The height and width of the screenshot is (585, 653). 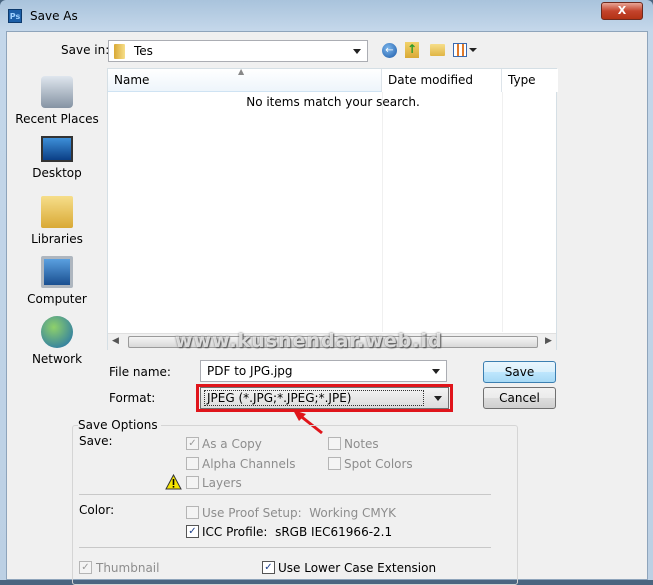 What do you see at coordinates (222, 483) in the screenshot?
I see `layers-label: Layers` at bounding box center [222, 483].